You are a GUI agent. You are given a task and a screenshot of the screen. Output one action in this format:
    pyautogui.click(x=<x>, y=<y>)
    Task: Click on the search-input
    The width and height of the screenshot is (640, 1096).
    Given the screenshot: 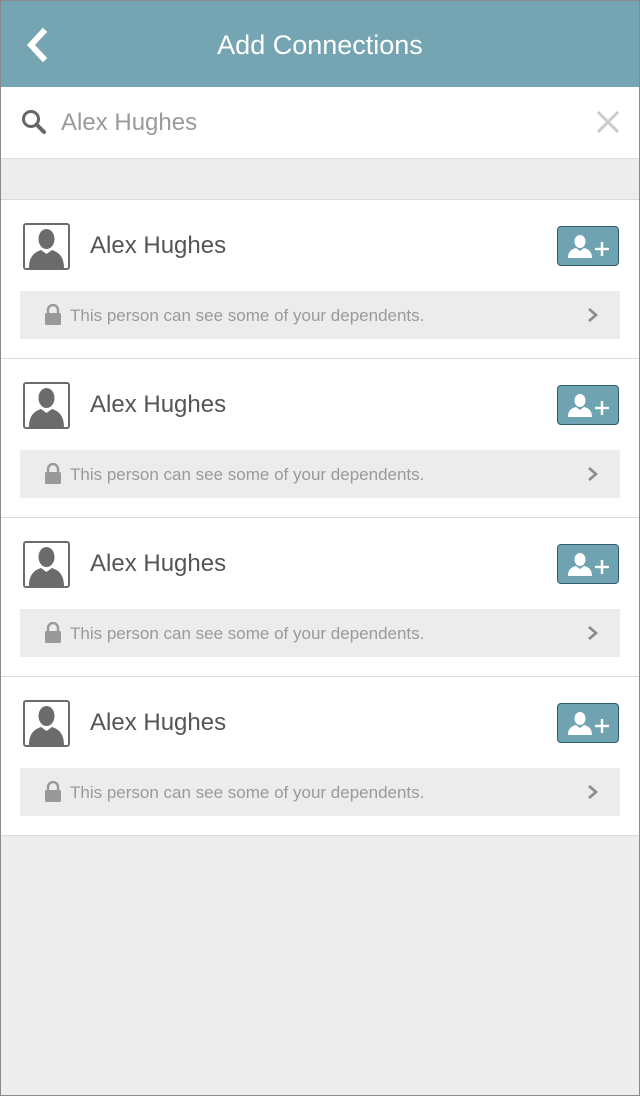 What is the action you would take?
    pyautogui.click(x=311, y=123)
    